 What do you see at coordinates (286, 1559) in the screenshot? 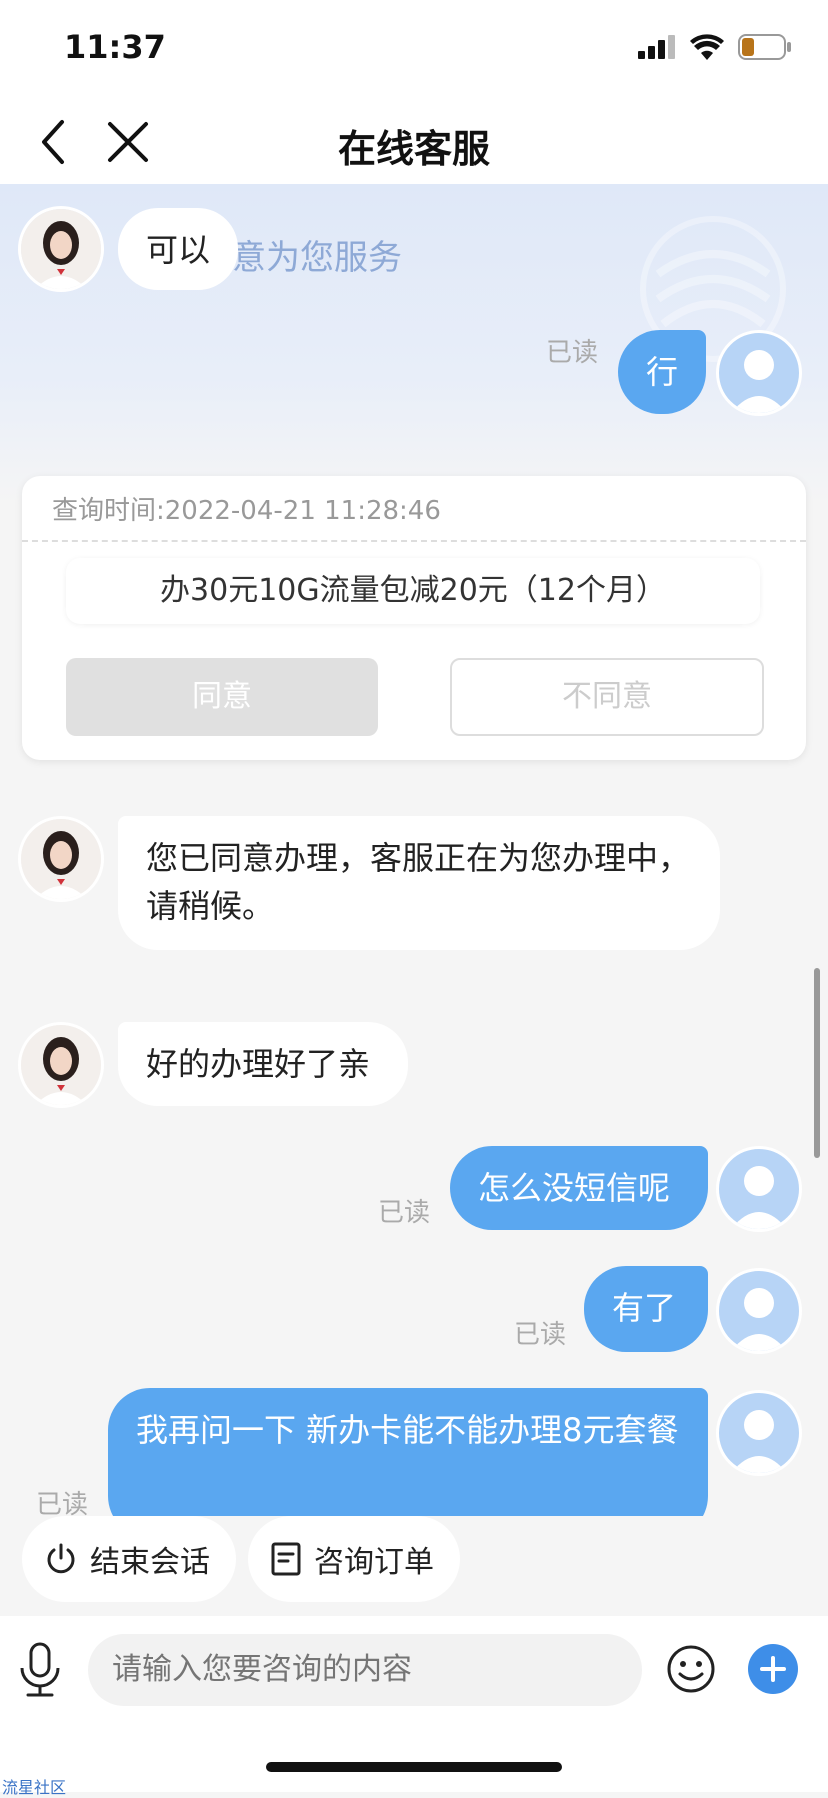
I see `document-icon` at bounding box center [286, 1559].